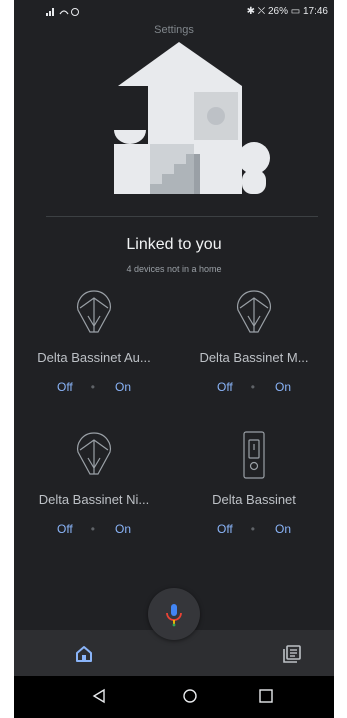 This screenshot has width=347, height=718. Describe the element at coordinates (174, 244) in the screenshot. I see `linked-title: Linked to you` at that location.